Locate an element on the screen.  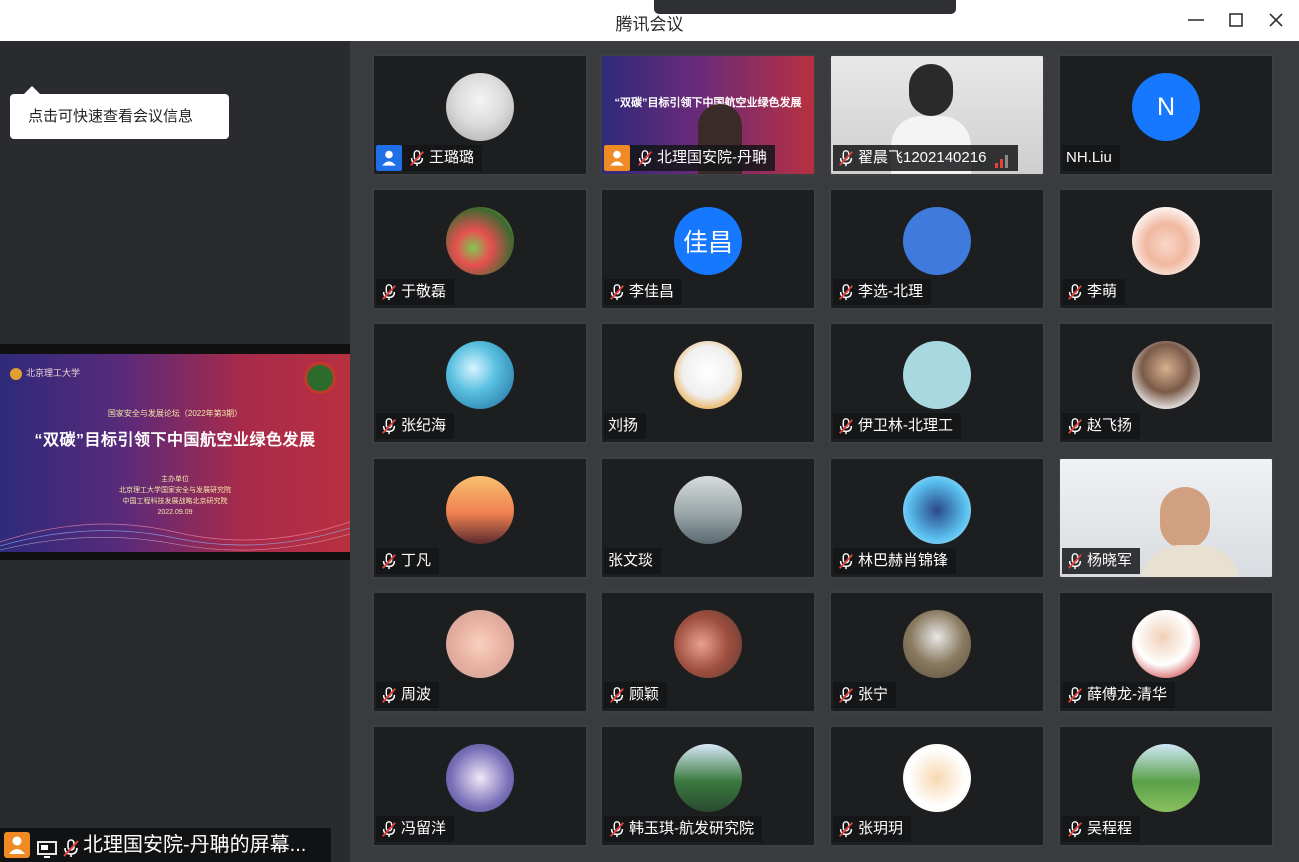
slide-forum: 国家安全与发展论坛（2022年第3期） is located at coordinates (175, 413).